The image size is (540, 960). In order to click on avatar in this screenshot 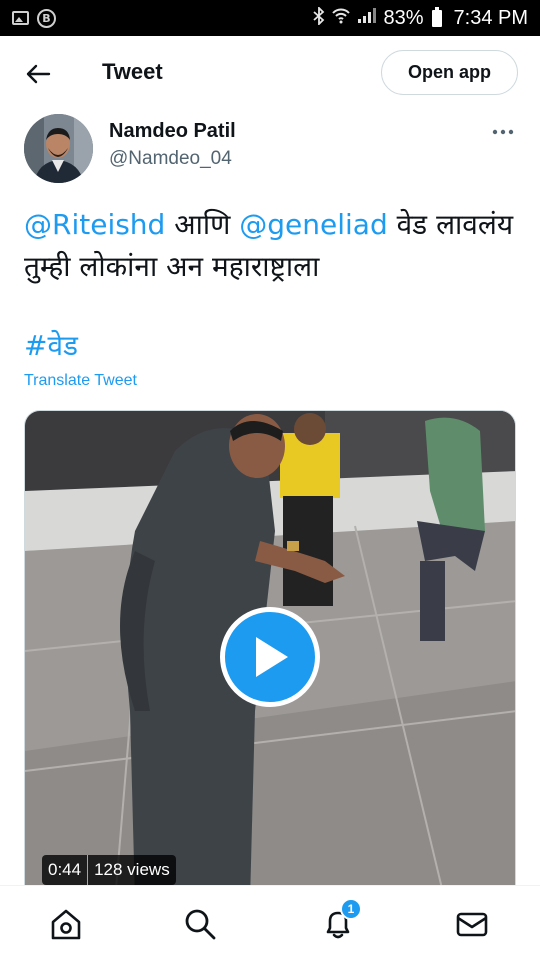, I will do `click(58, 148)`.